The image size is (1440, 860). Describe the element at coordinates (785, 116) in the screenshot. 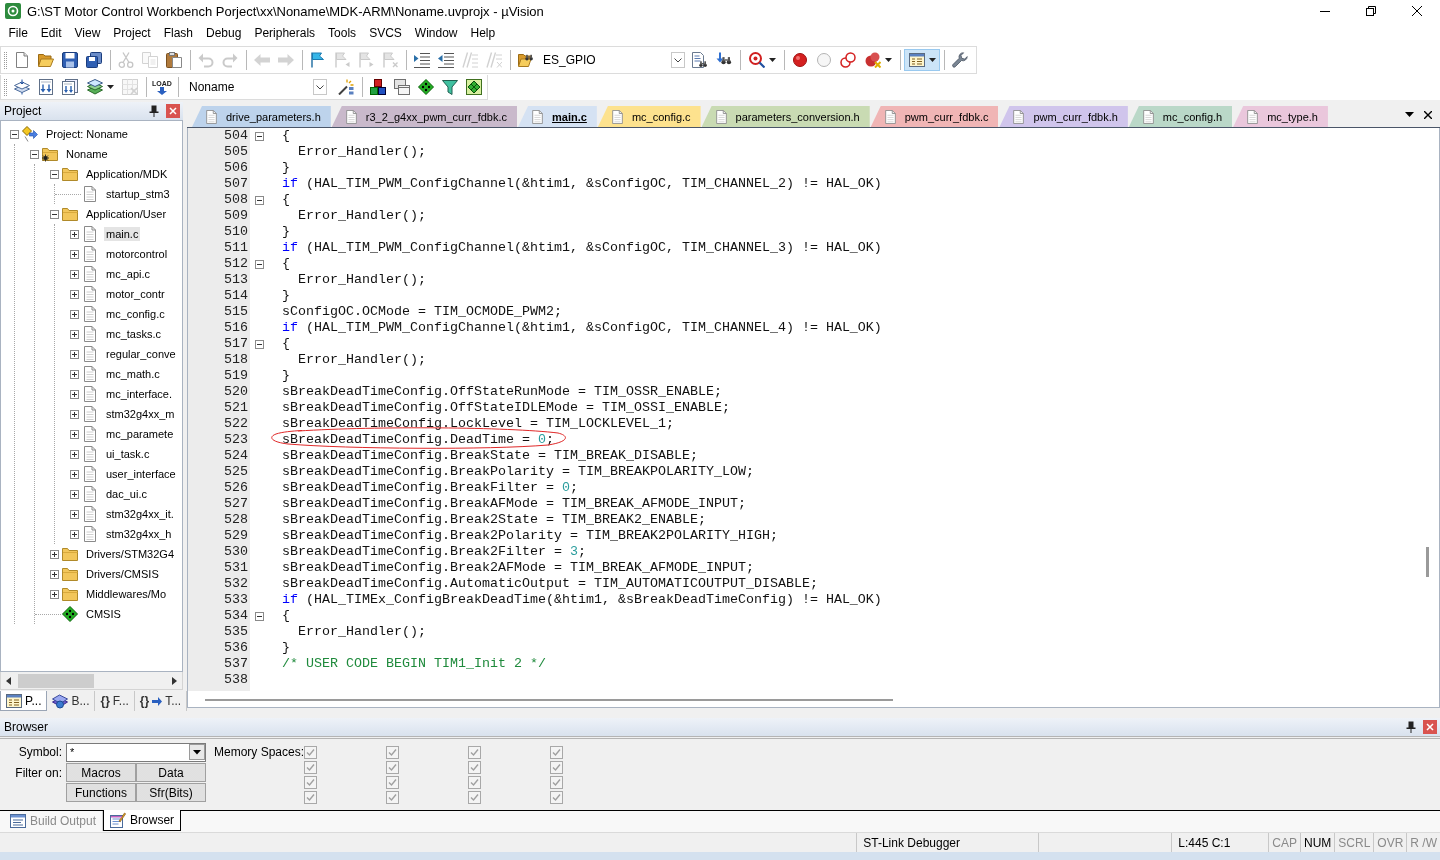

I see `editor-tab: parameters_conversion.h` at that location.